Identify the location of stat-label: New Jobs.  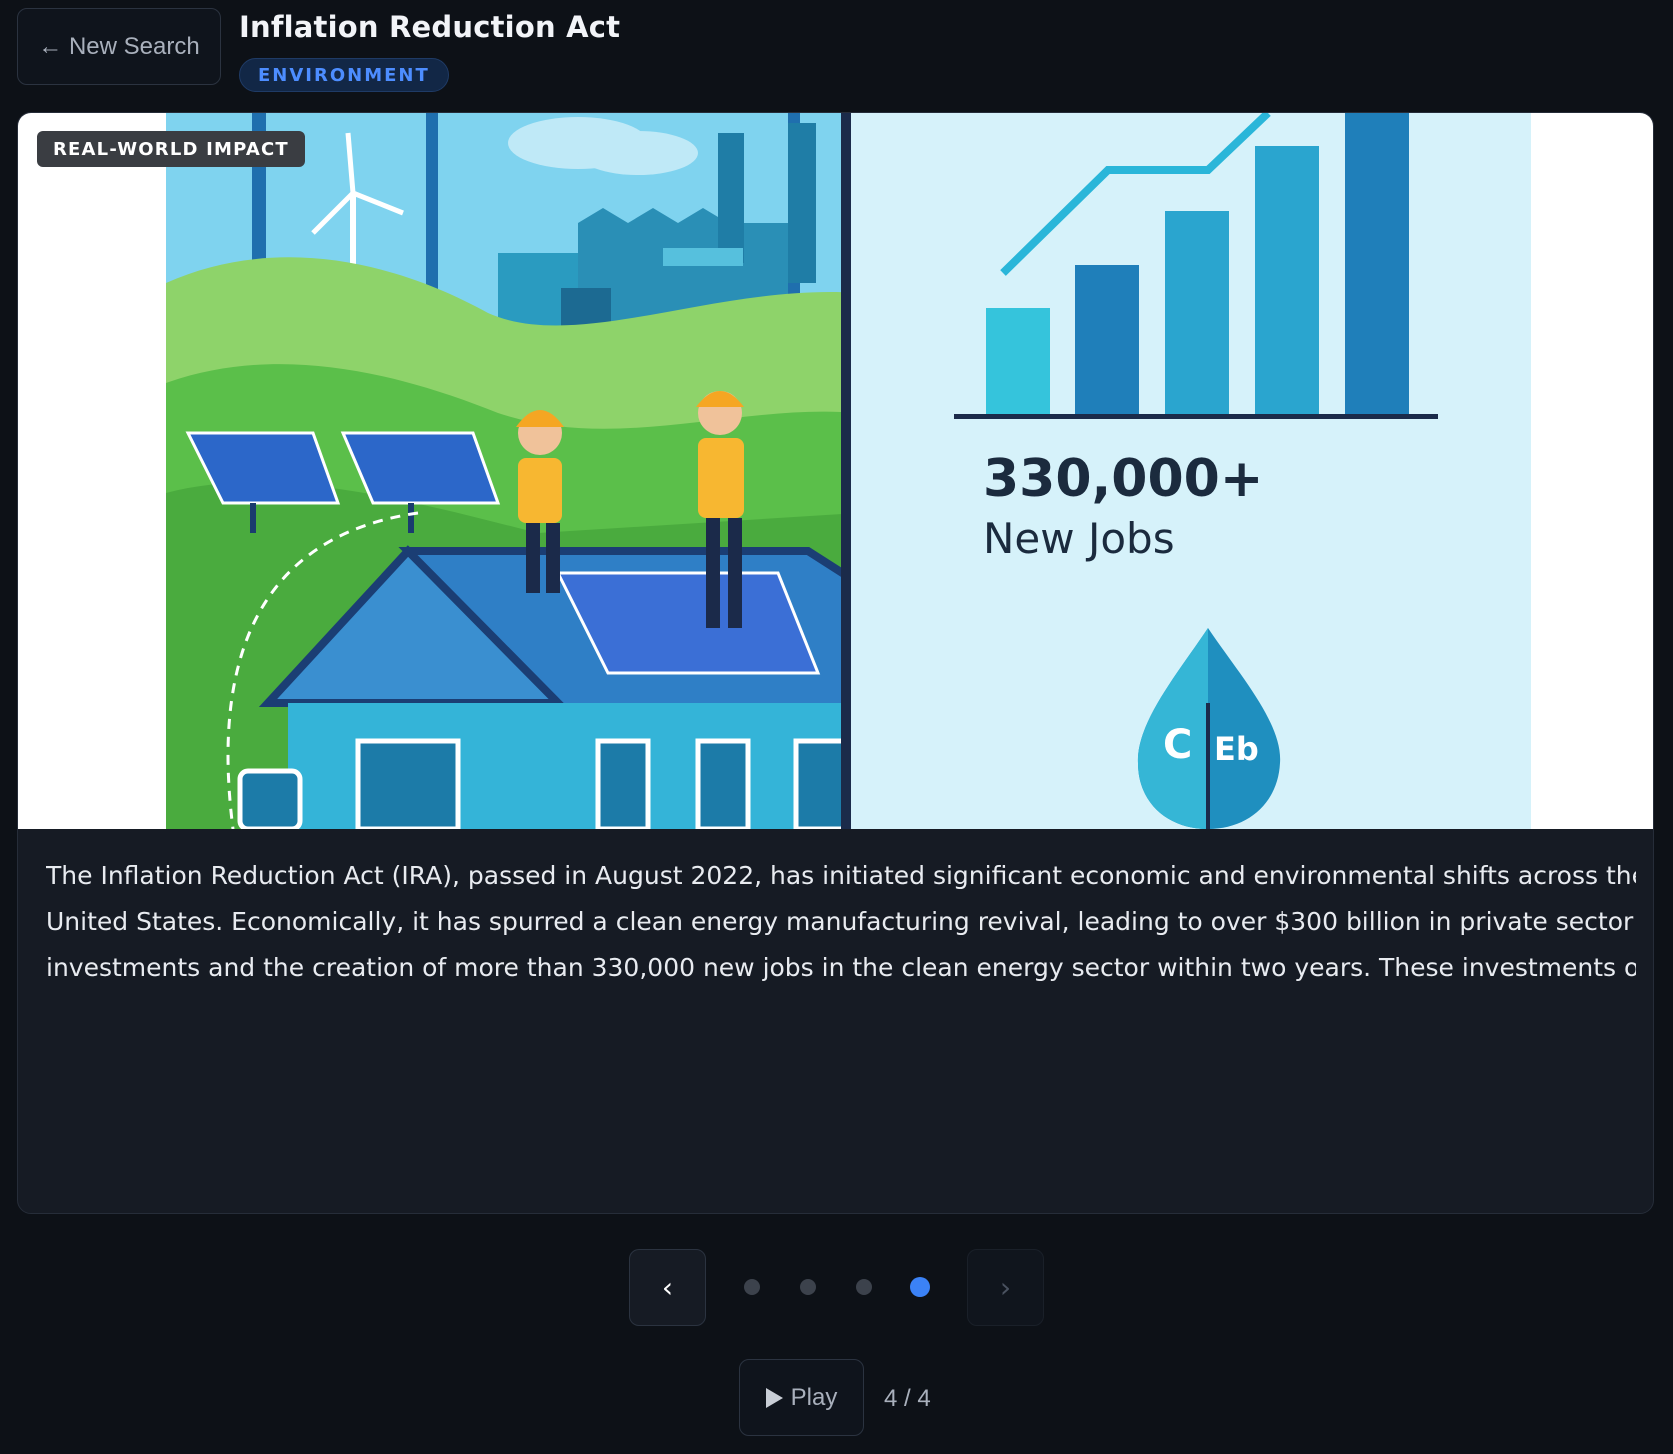
(1079, 538).